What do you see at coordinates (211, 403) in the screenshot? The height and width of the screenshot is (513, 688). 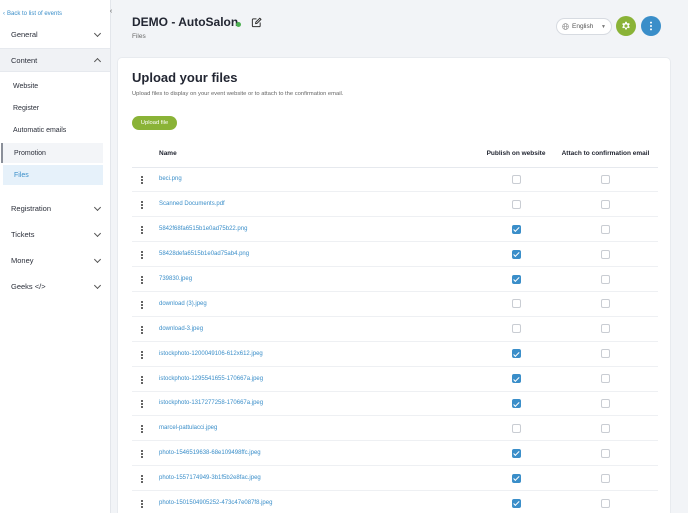 I see `file-name-link: istockphoto-1317277258-170667a.jpeg` at bounding box center [211, 403].